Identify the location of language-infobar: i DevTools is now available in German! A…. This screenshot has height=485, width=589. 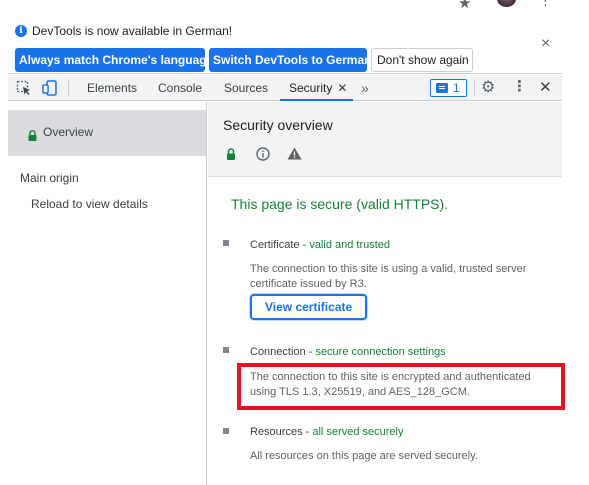
(285, 44).